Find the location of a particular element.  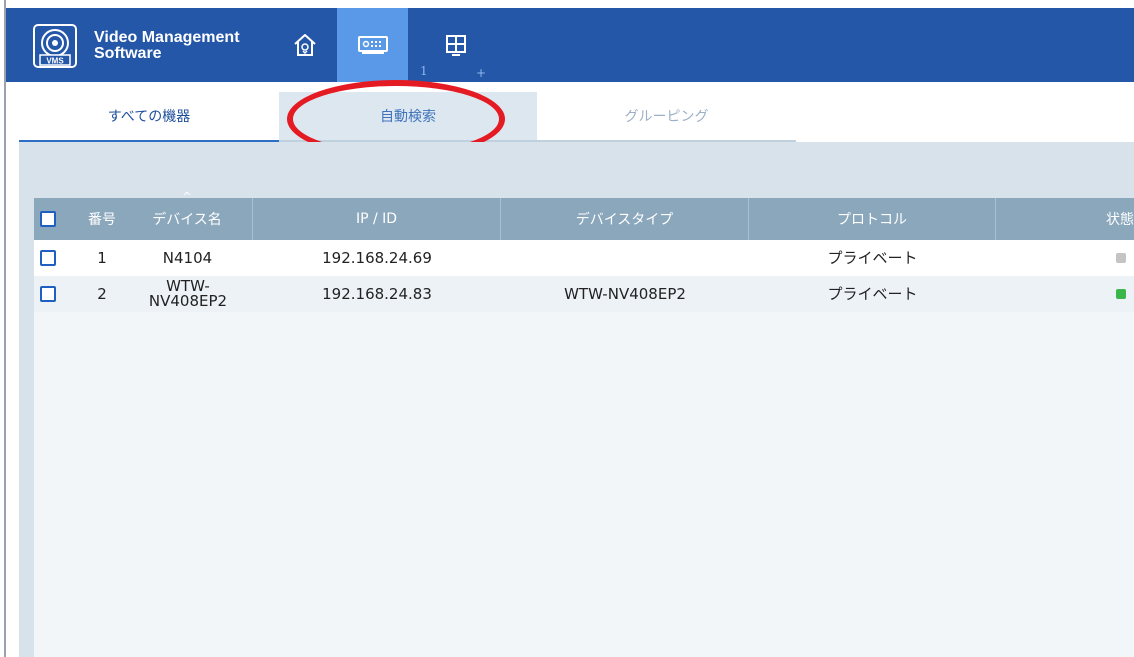

column-header-device-type: デバイスタイプ is located at coordinates (625, 219).